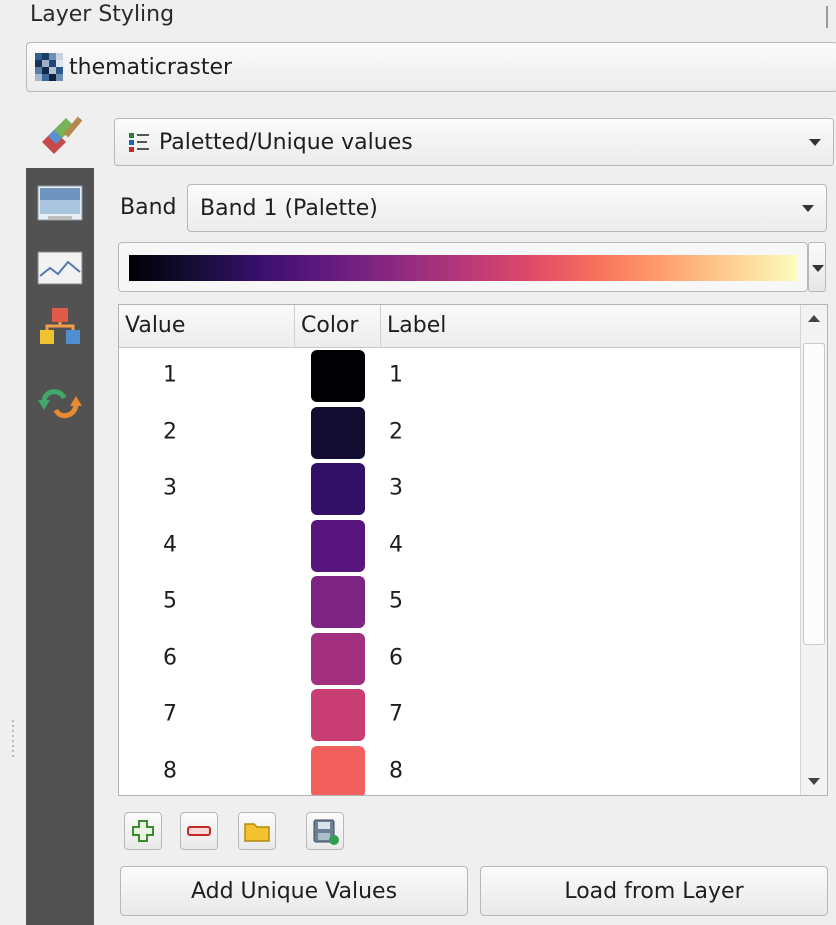  Describe the element at coordinates (460, 658) in the screenshot. I see `table-row: 6 6` at that location.